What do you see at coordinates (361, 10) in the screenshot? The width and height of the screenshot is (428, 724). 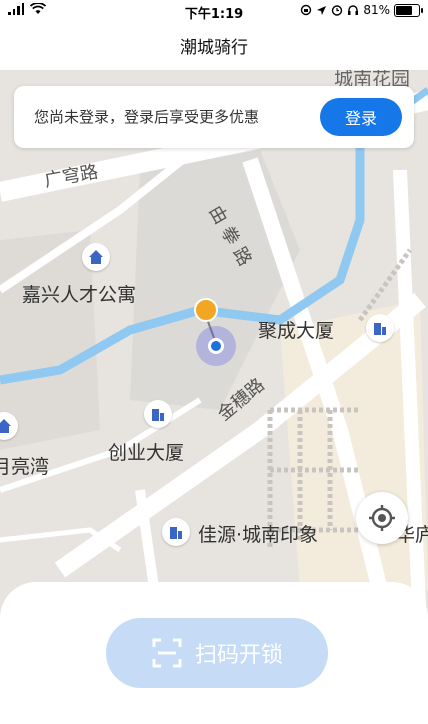 I see `status-right: 81%` at bounding box center [361, 10].